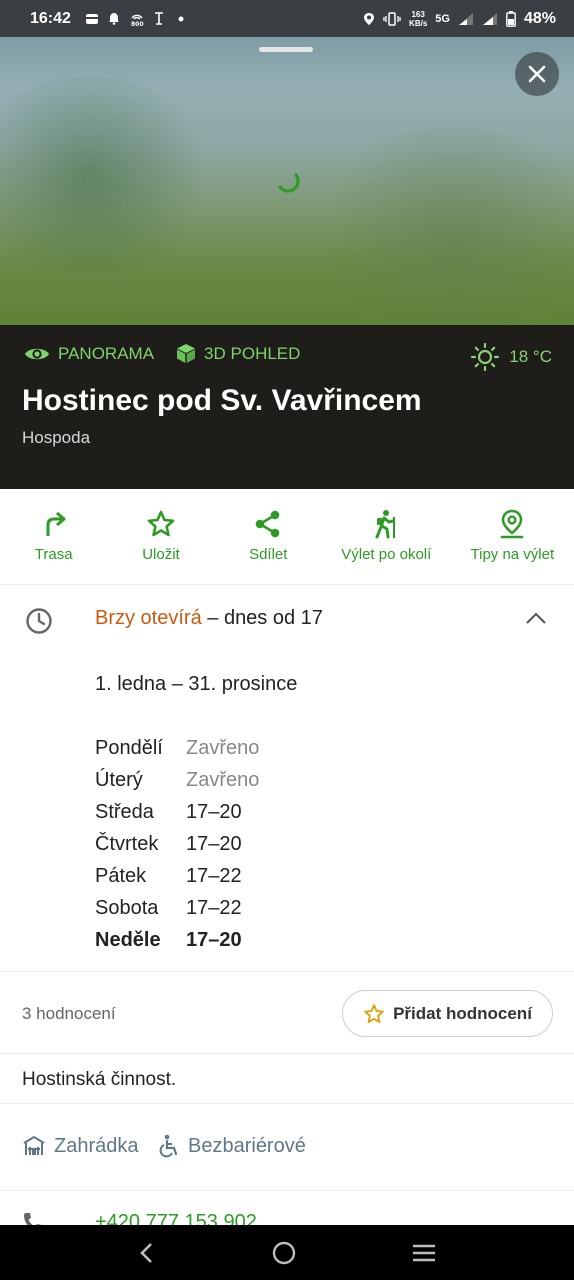 The image size is (574, 1280). What do you see at coordinates (287, 1208) in the screenshot?
I see `phone-row: +420 777 153 902` at bounding box center [287, 1208].